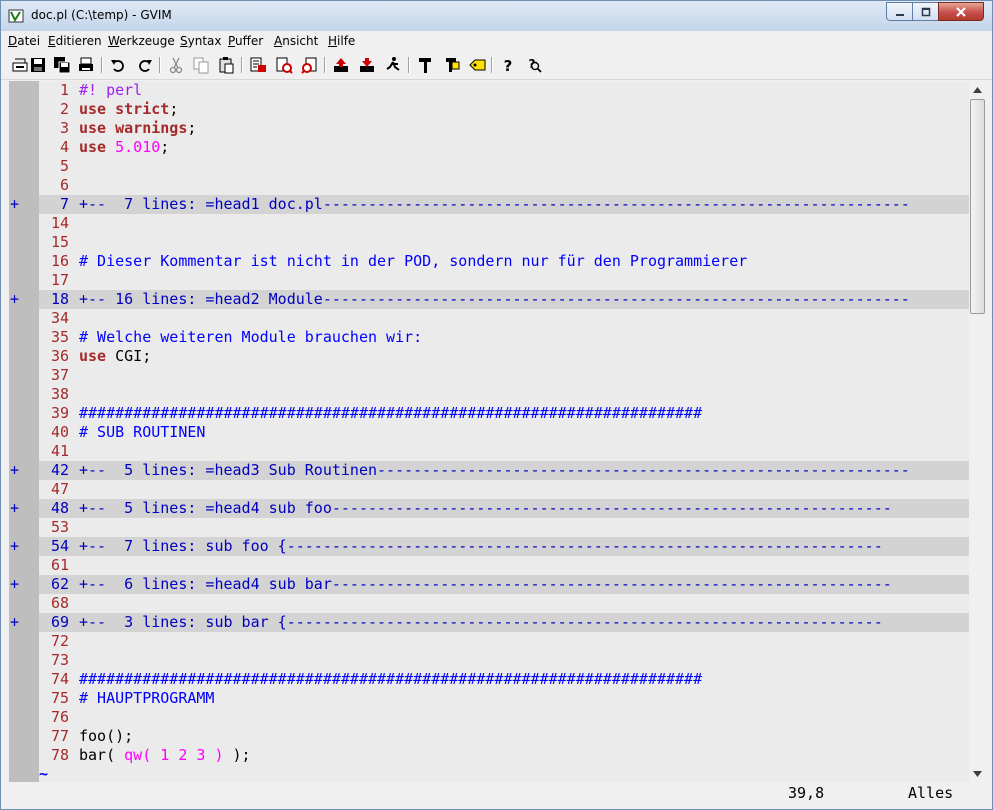  I want to click on help-button: ?, so click(508, 65).